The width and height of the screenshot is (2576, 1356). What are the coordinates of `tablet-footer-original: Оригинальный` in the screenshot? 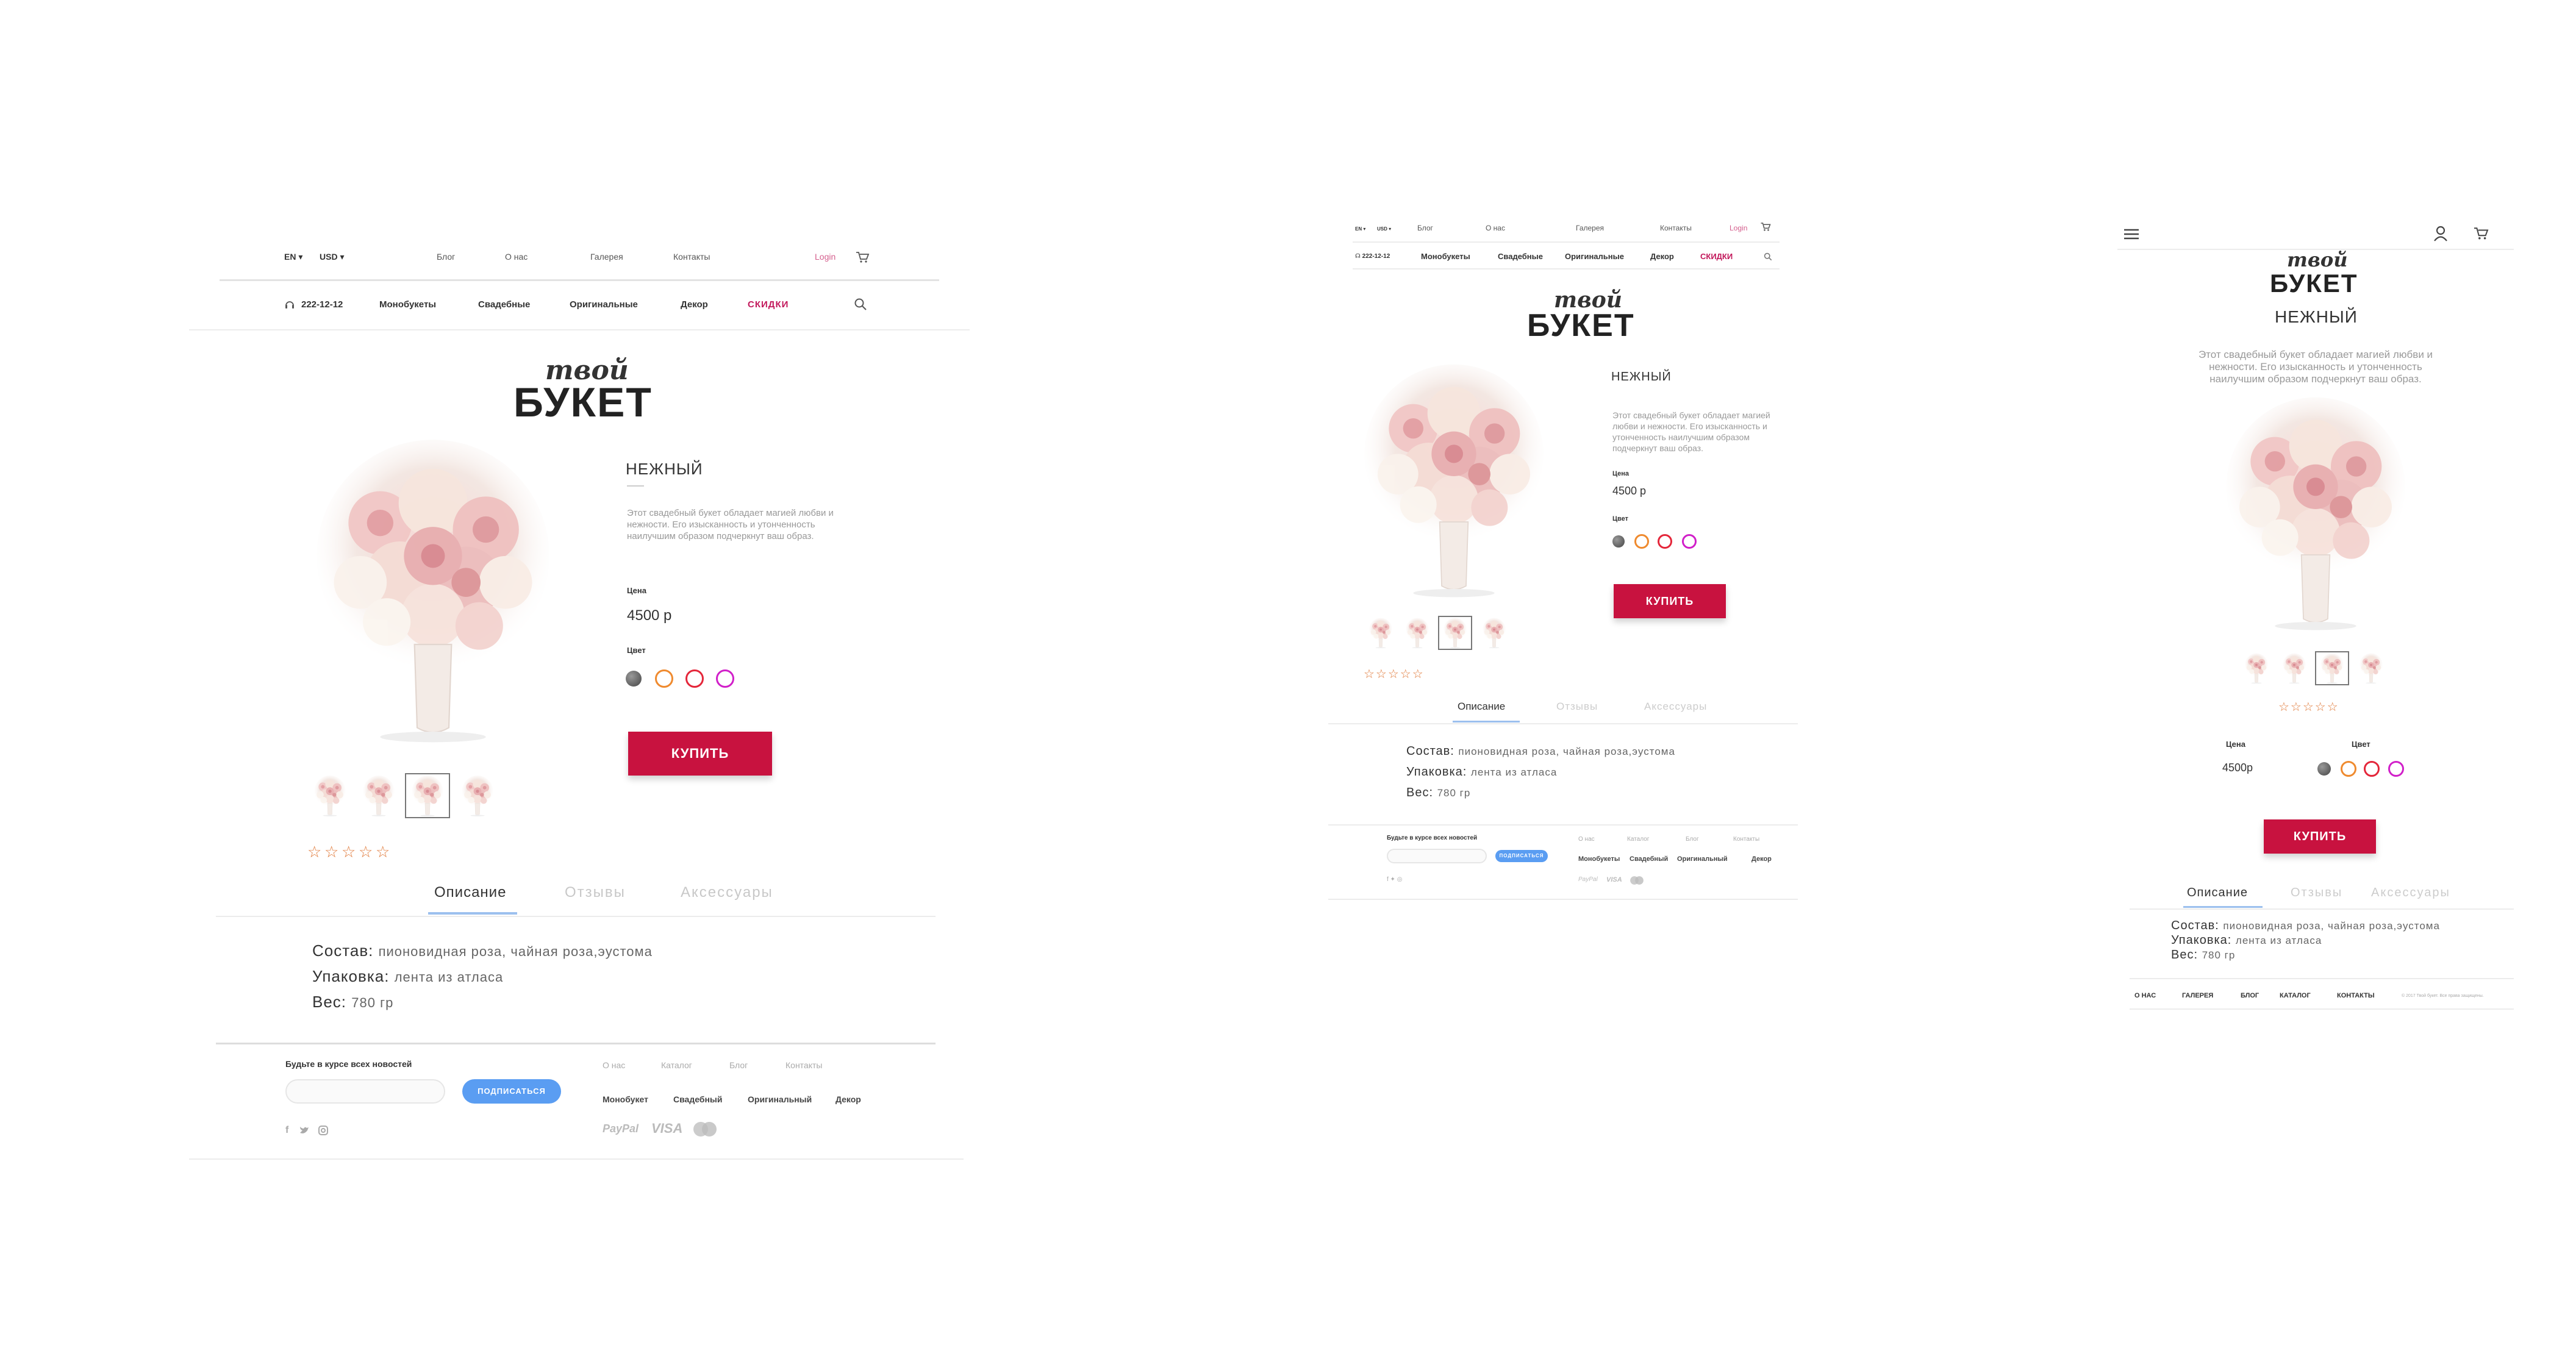 It's located at (1702, 859).